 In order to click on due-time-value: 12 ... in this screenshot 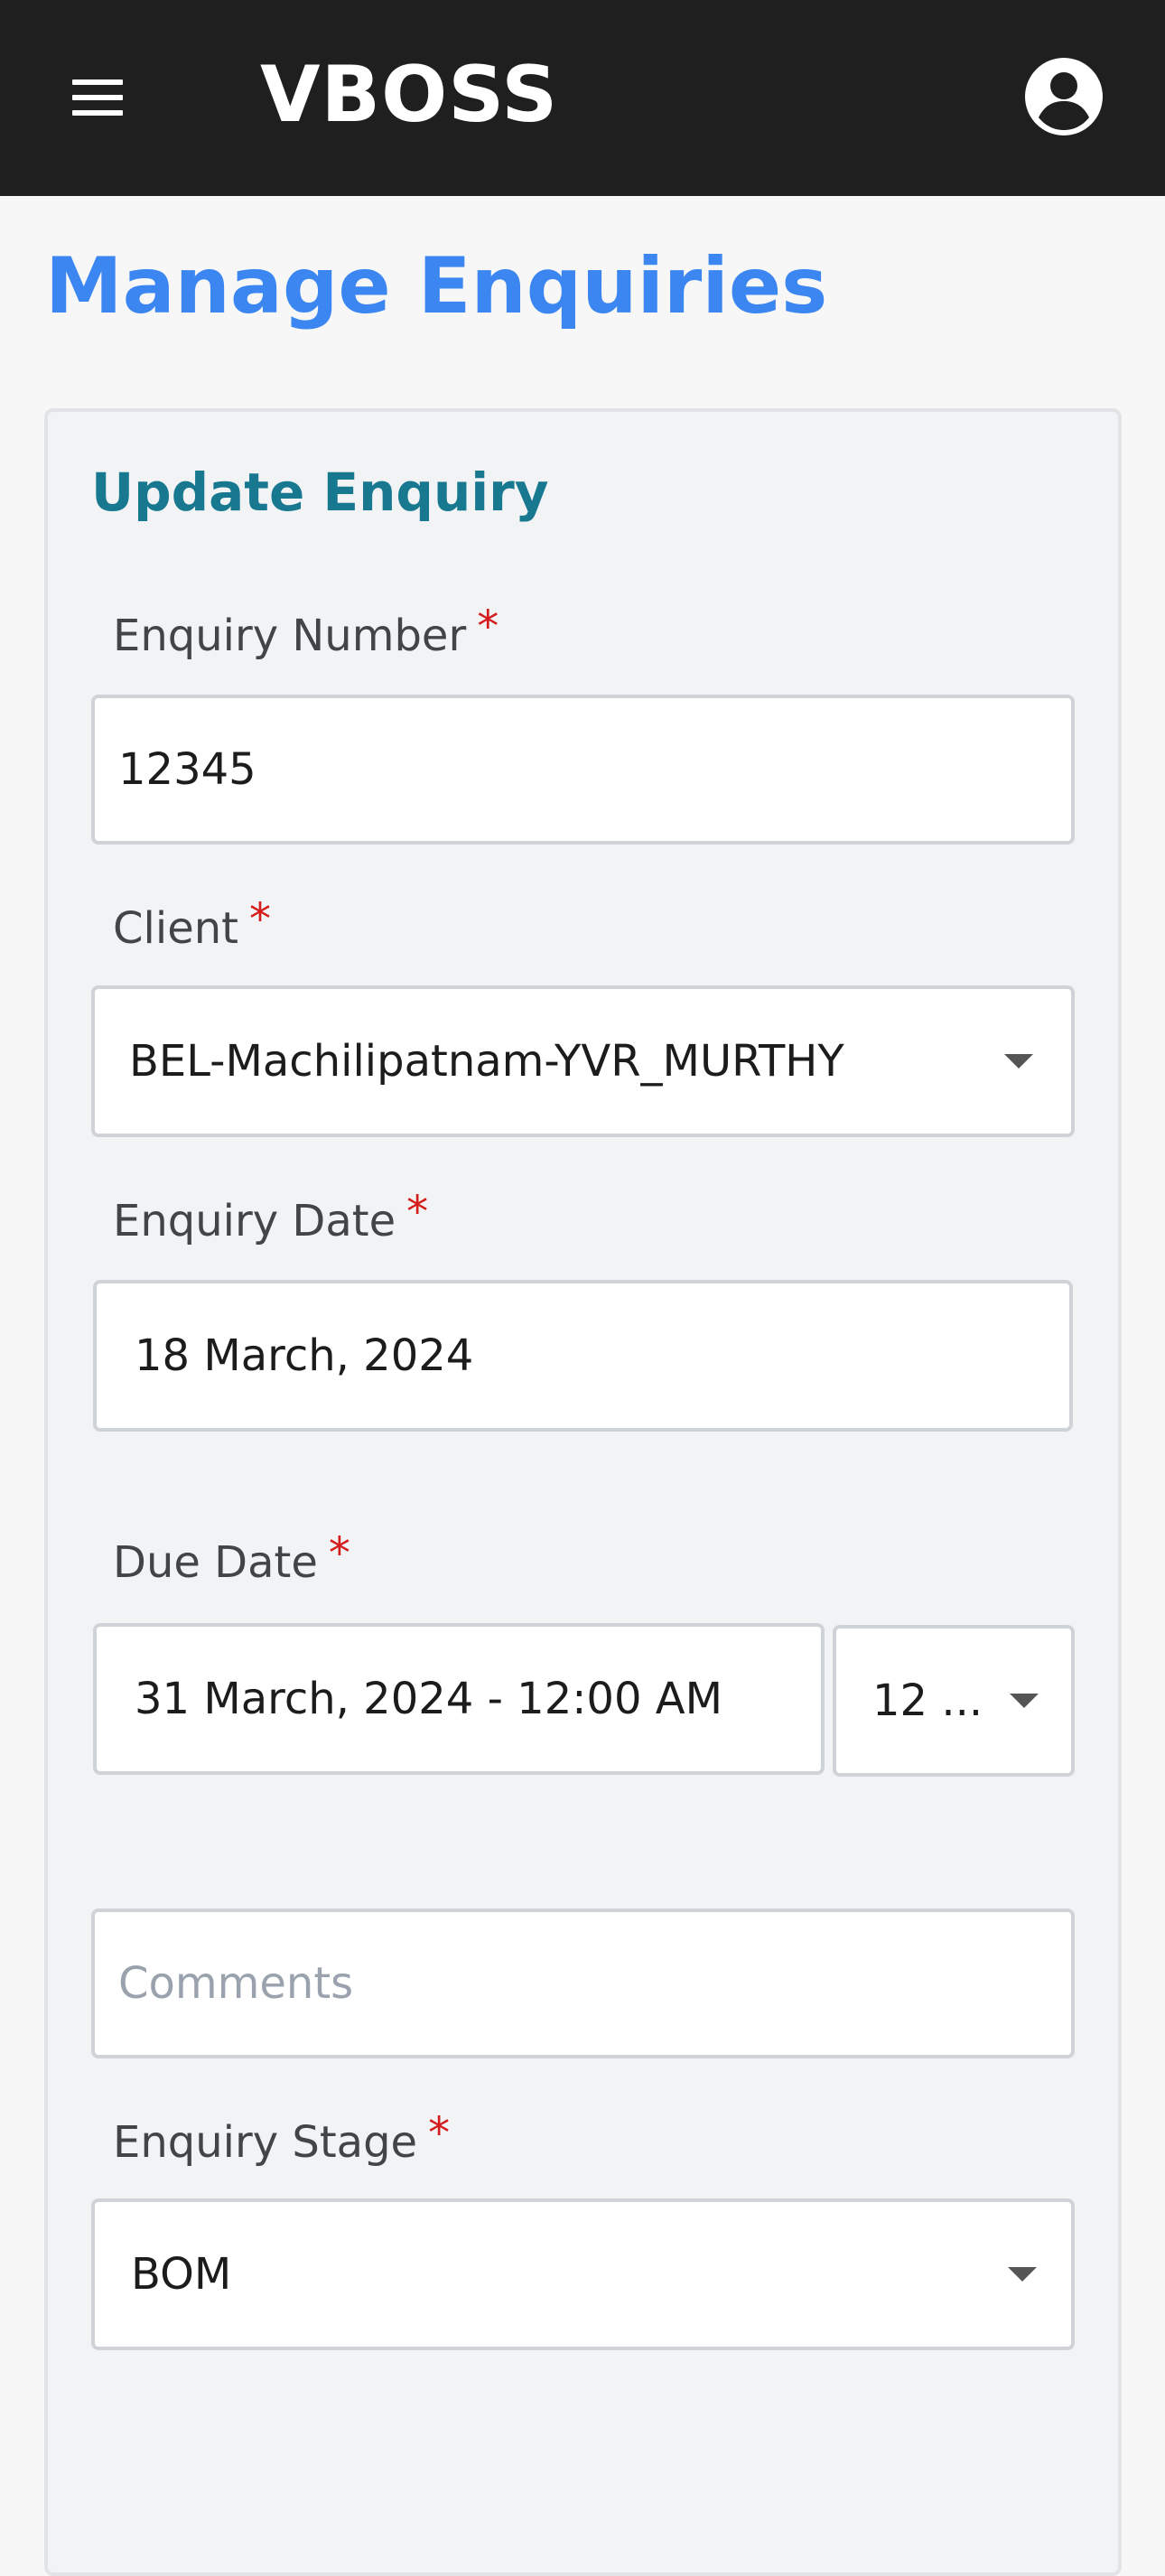, I will do `click(927, 1700)`.